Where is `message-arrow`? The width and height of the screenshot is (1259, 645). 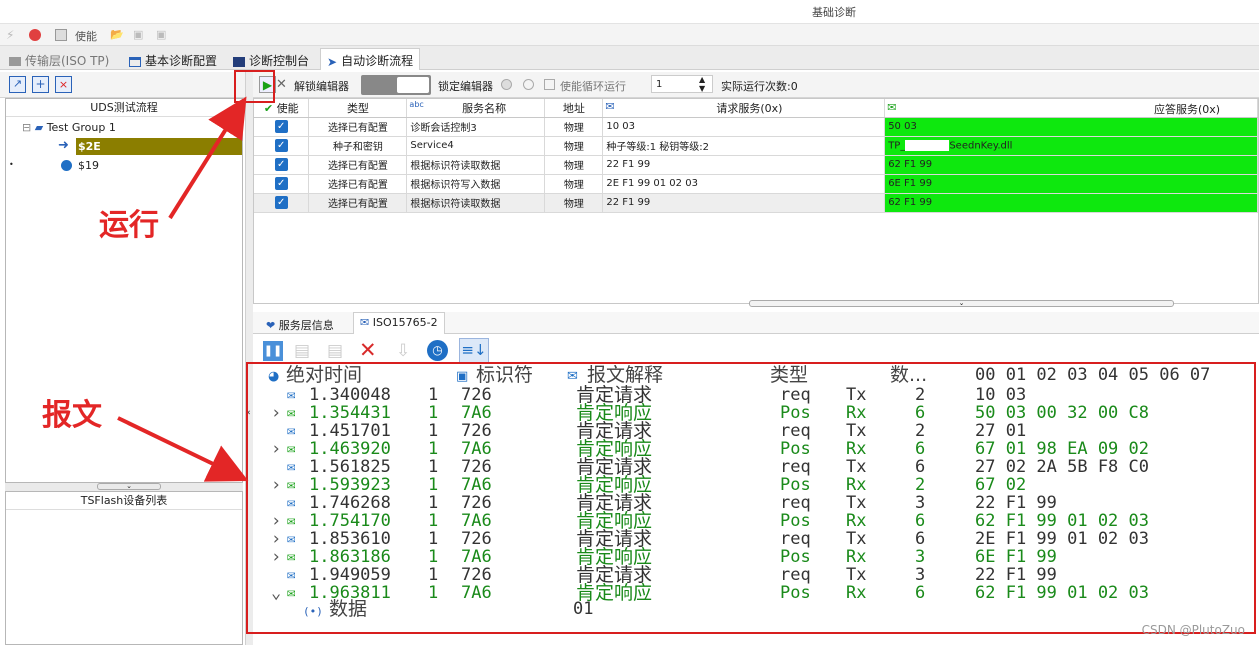
message-arrow is located at coordinates (183, 449).